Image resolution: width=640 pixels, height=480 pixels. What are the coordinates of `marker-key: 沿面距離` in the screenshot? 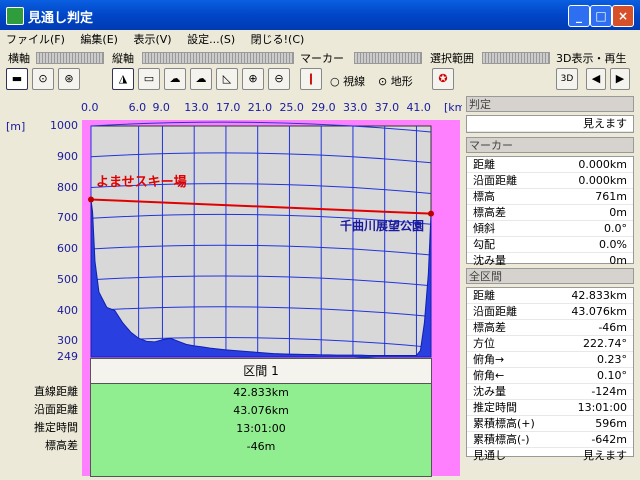 It's located at (495, 180).